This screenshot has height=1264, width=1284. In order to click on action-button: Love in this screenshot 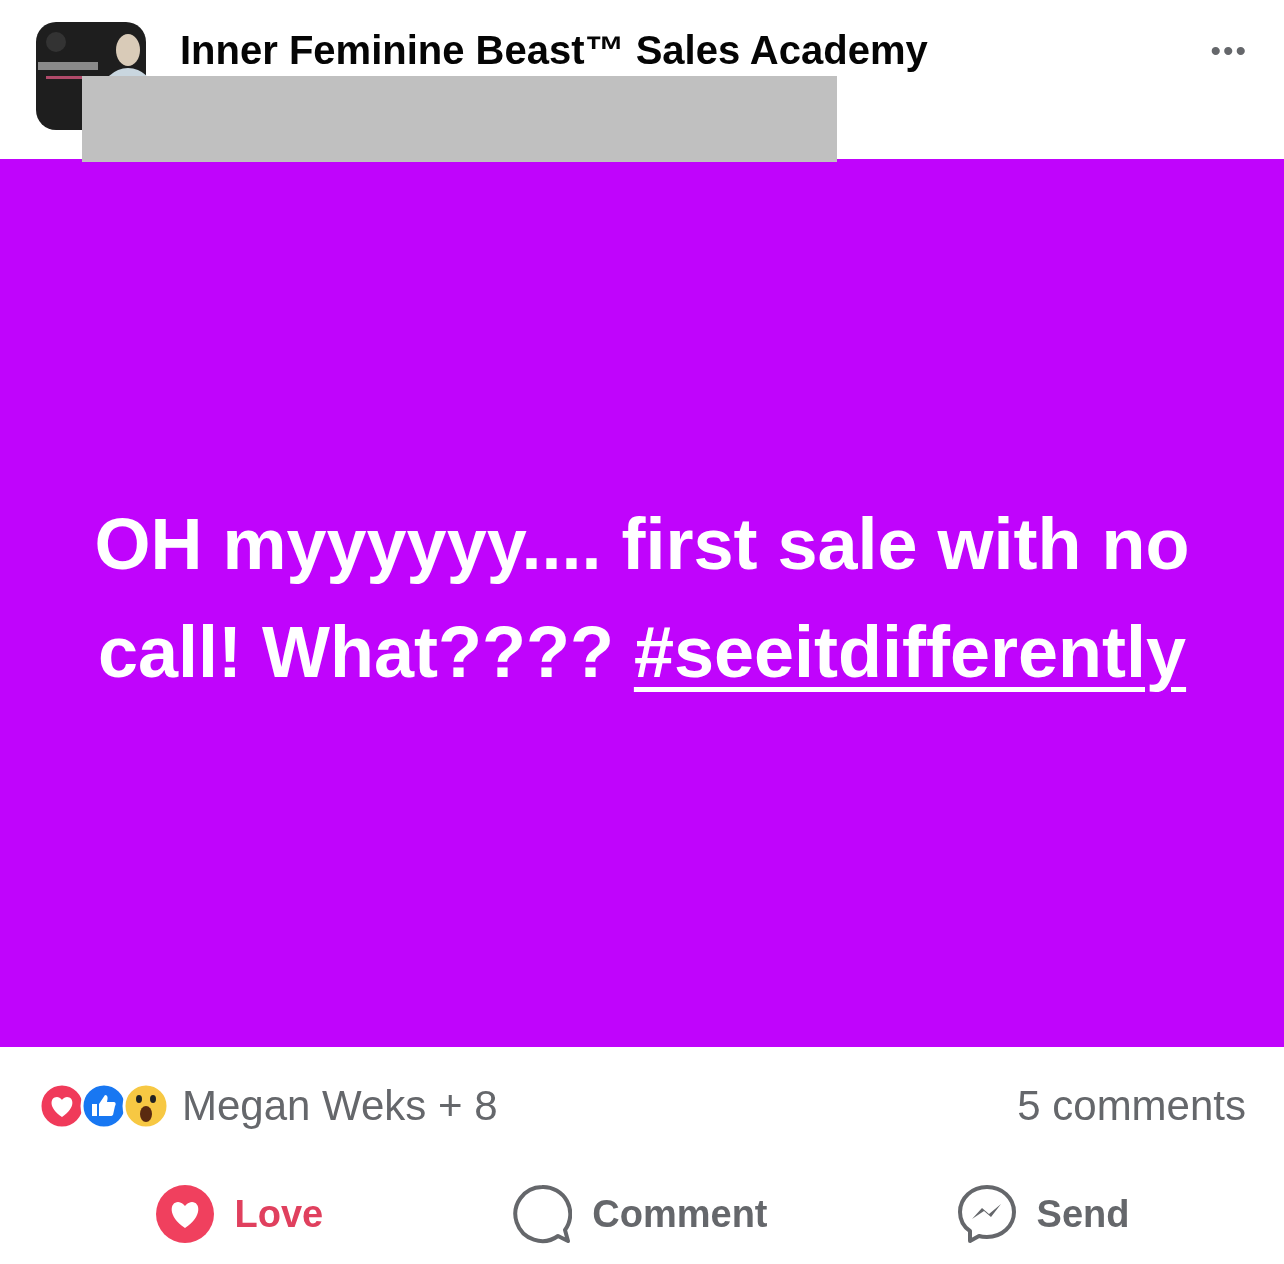, I will do `click(239, 1214)`.